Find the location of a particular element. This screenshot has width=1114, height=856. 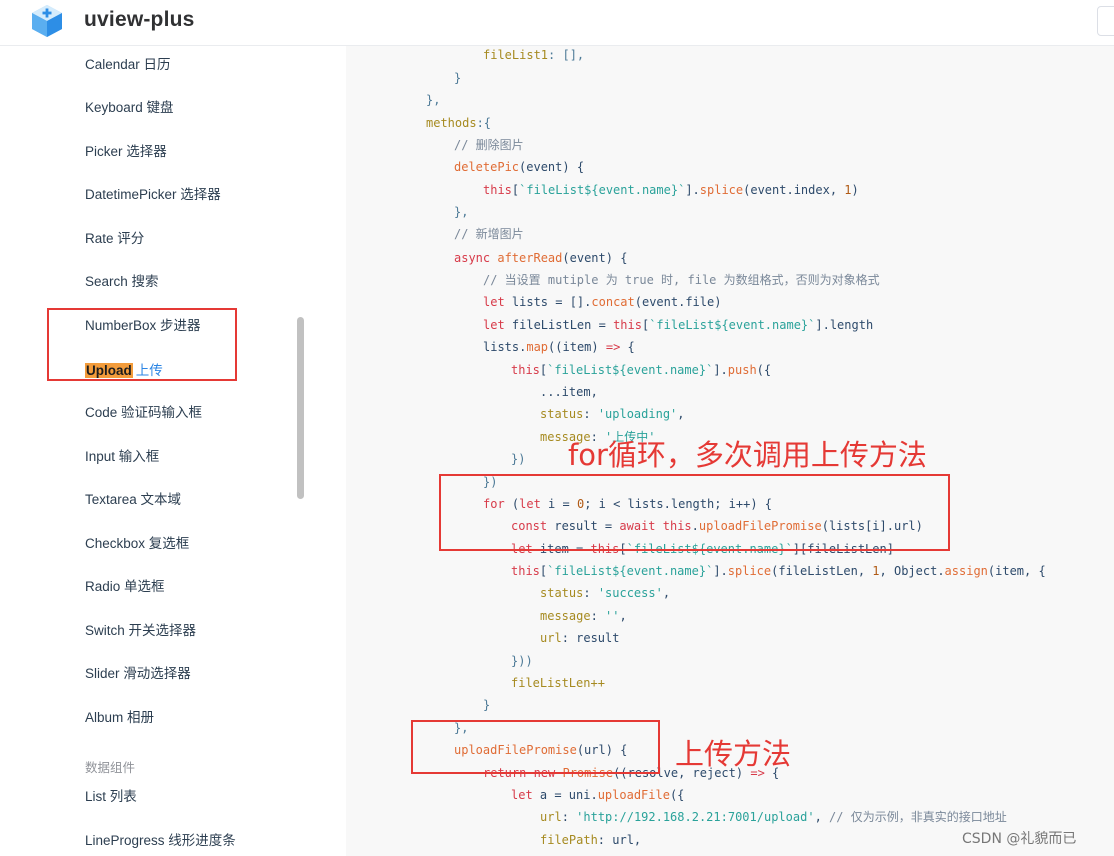

uview-logo-icon is located at coordinates (47, 21).